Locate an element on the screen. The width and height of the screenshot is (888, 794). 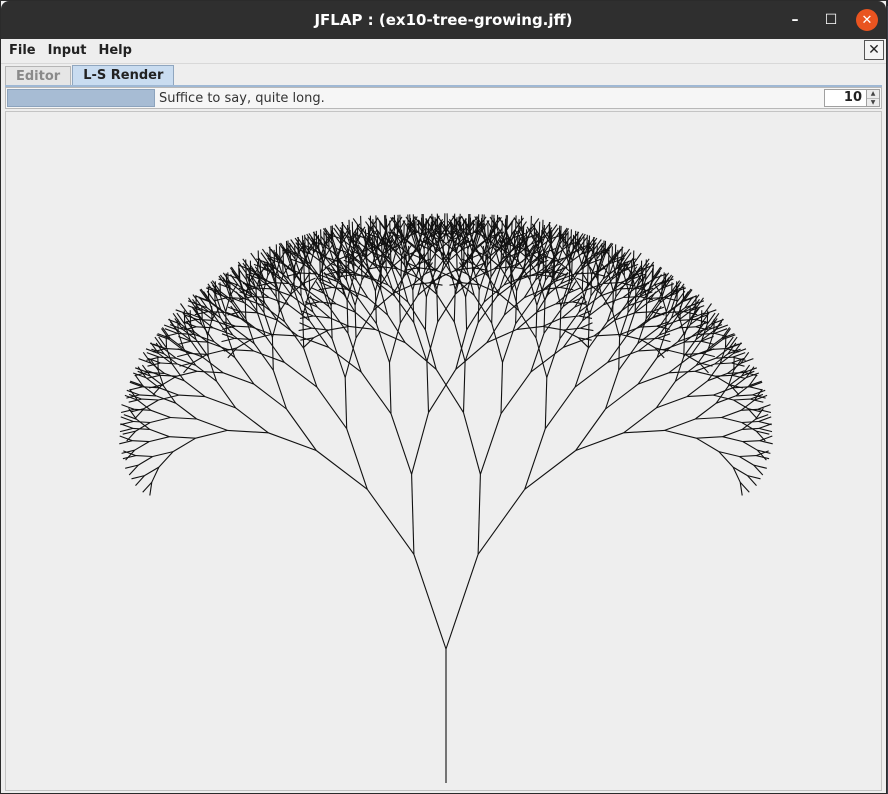
menu-input: Input is located at coordinates (67, 51).